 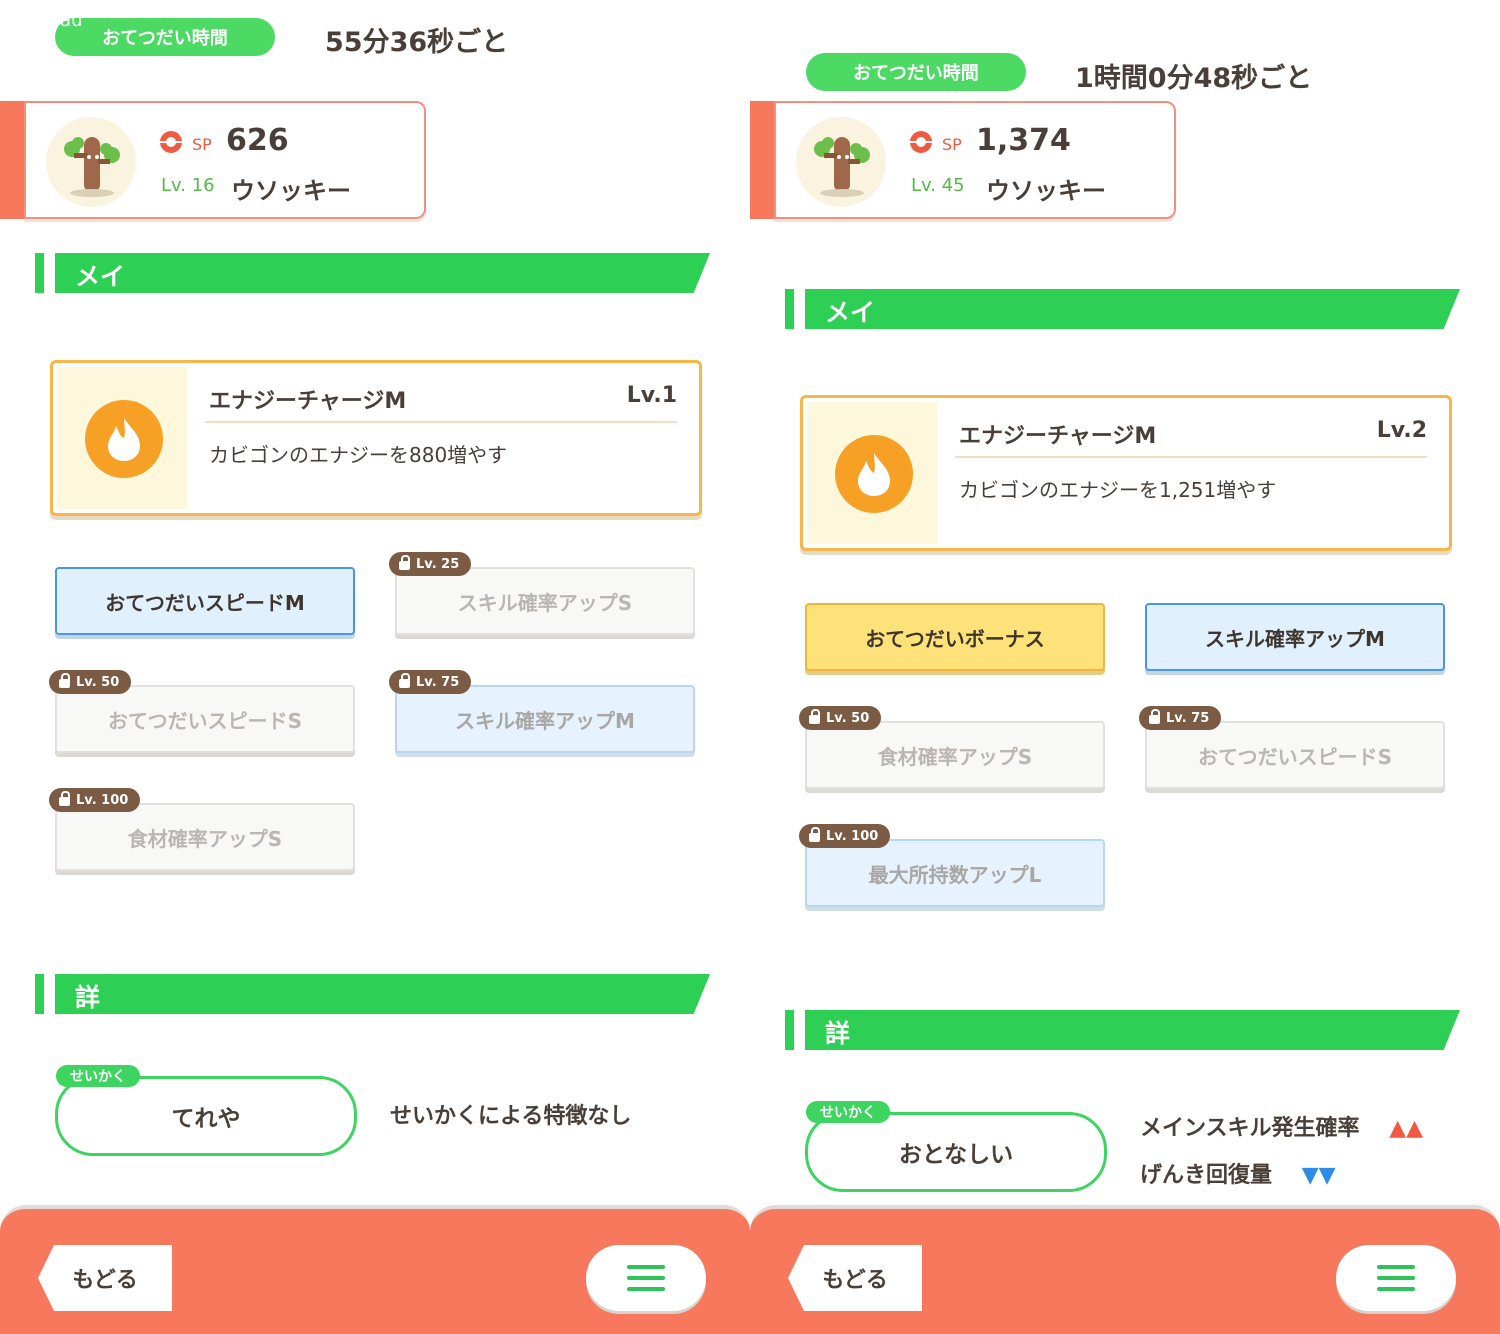 What do you see at coordinates (417, 42) in the screenshot?
I see `help-time-value: 55分36秒ごと` at bounding box center [417, 42].